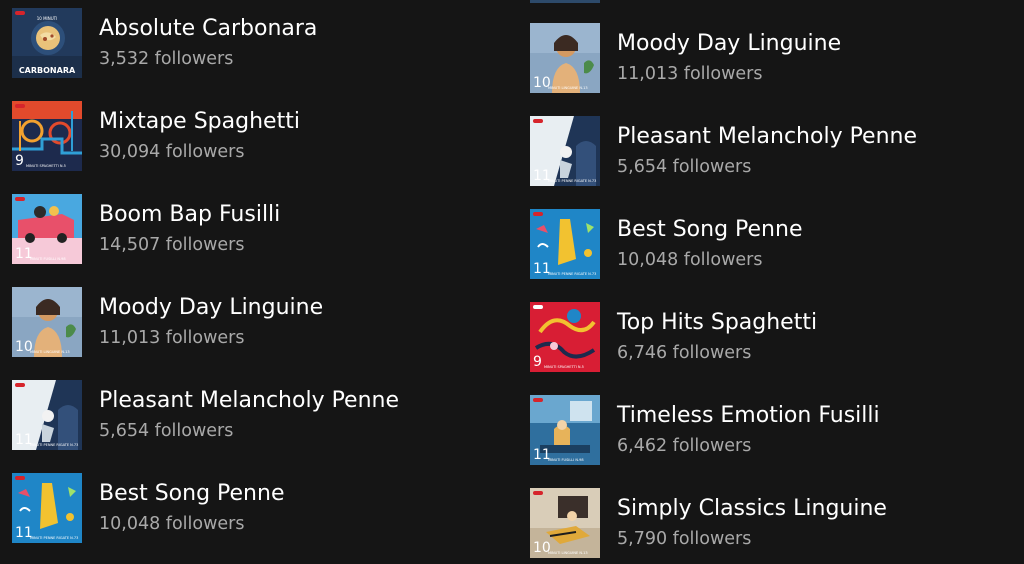 Image resolution: width=1024 pixels, height=564 pixels. What do you see at coordinates (684, 446) in the screenshot?
I see `follower-count: 6,462 followers` at bounding box center [684, 446].